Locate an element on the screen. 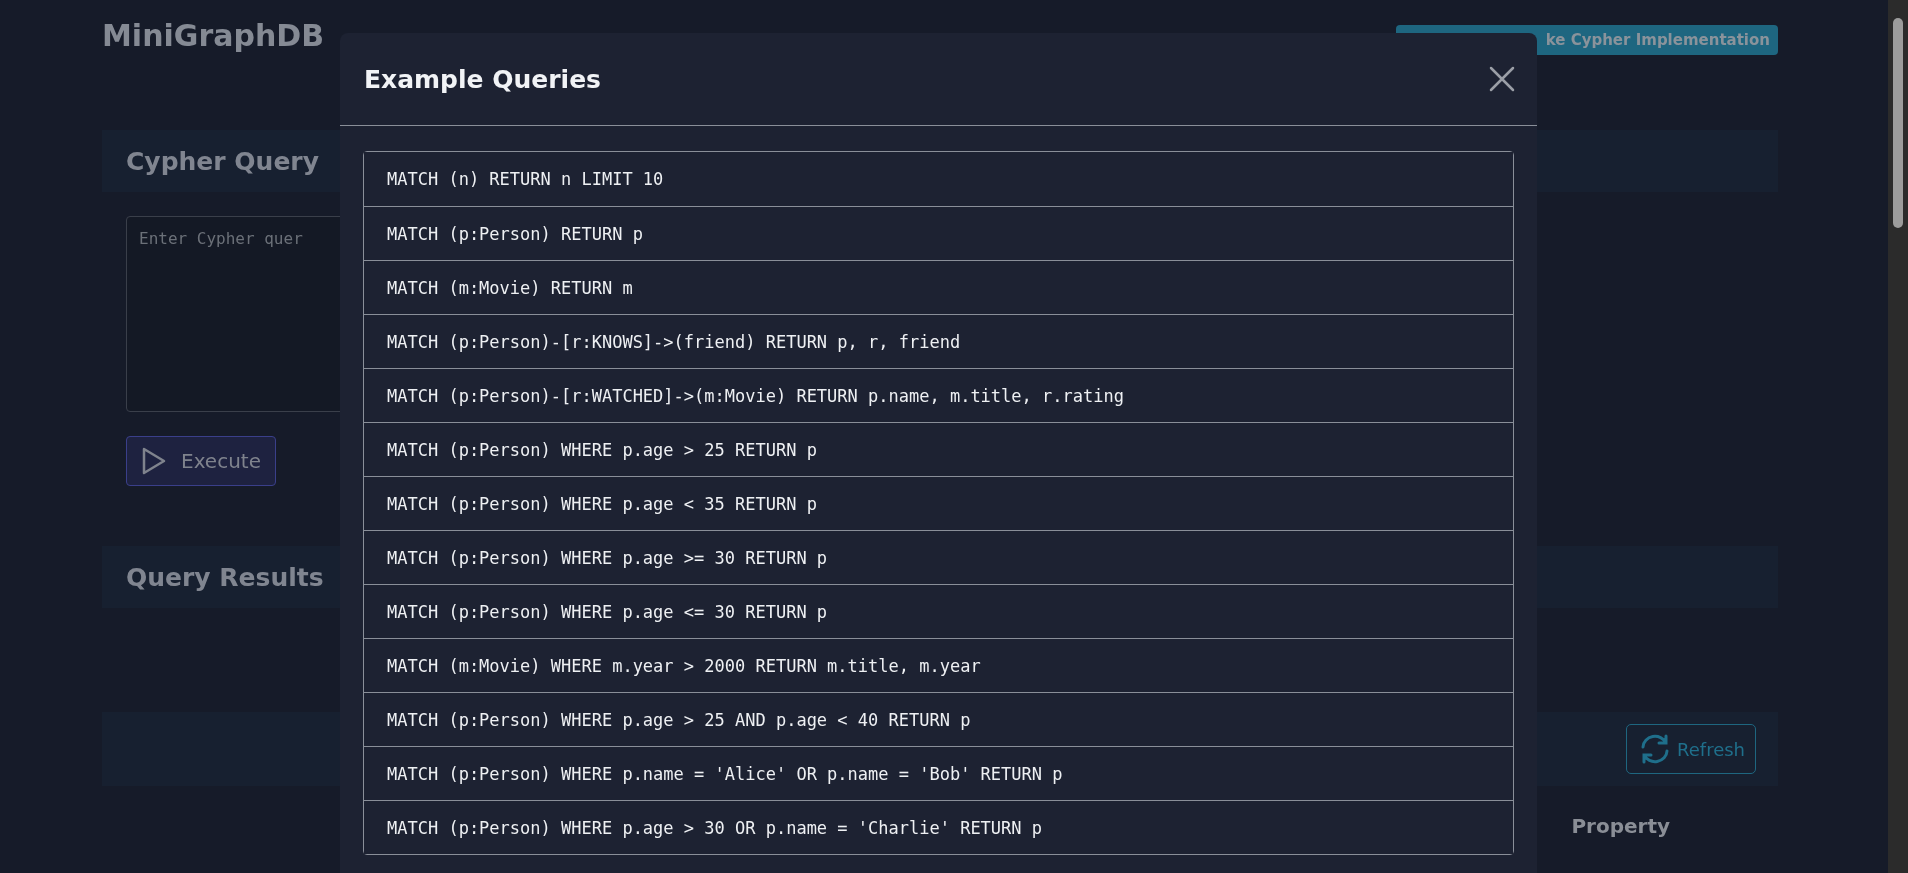  close-button is located at coordinates (1502, 79).